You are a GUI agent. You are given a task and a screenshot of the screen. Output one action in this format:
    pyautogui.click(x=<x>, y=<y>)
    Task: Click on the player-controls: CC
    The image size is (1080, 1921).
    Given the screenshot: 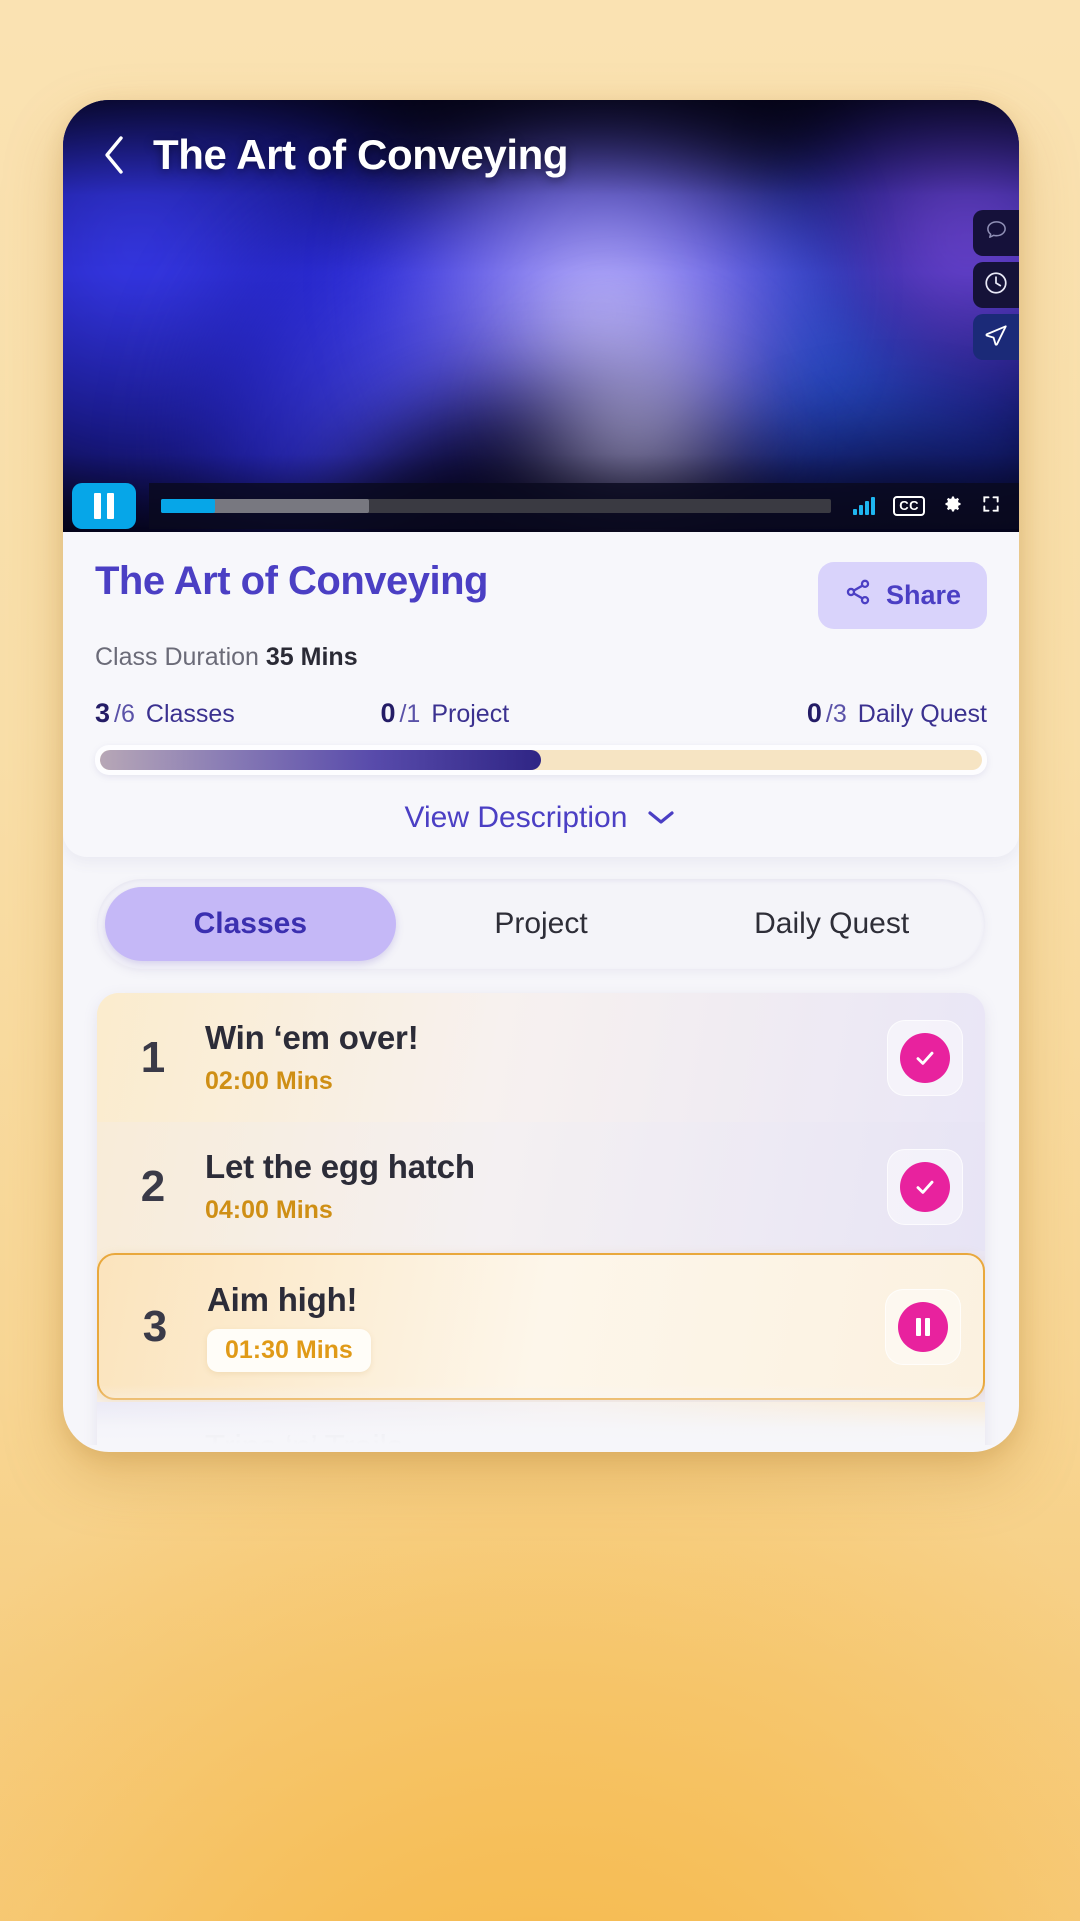 What is the action you would take?
    pyautogui.click(x=541, y=506)
    